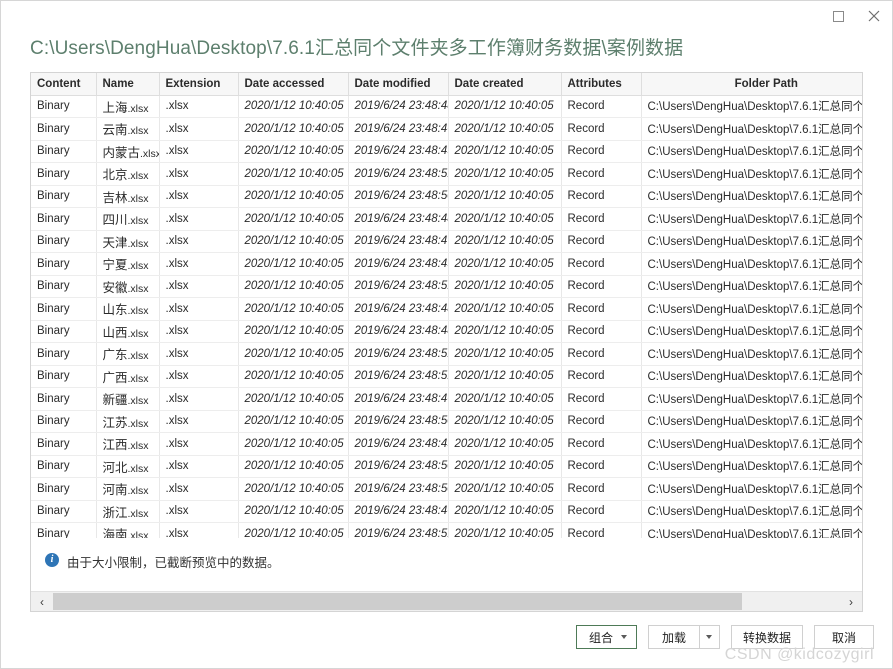 Image resolution: width=893 pixels, height=669 pixels. What do you see at coordinates (42, 601) in the screenshot?
I see `scroll-left-icon: ‹` at bounding box center [42, 601].